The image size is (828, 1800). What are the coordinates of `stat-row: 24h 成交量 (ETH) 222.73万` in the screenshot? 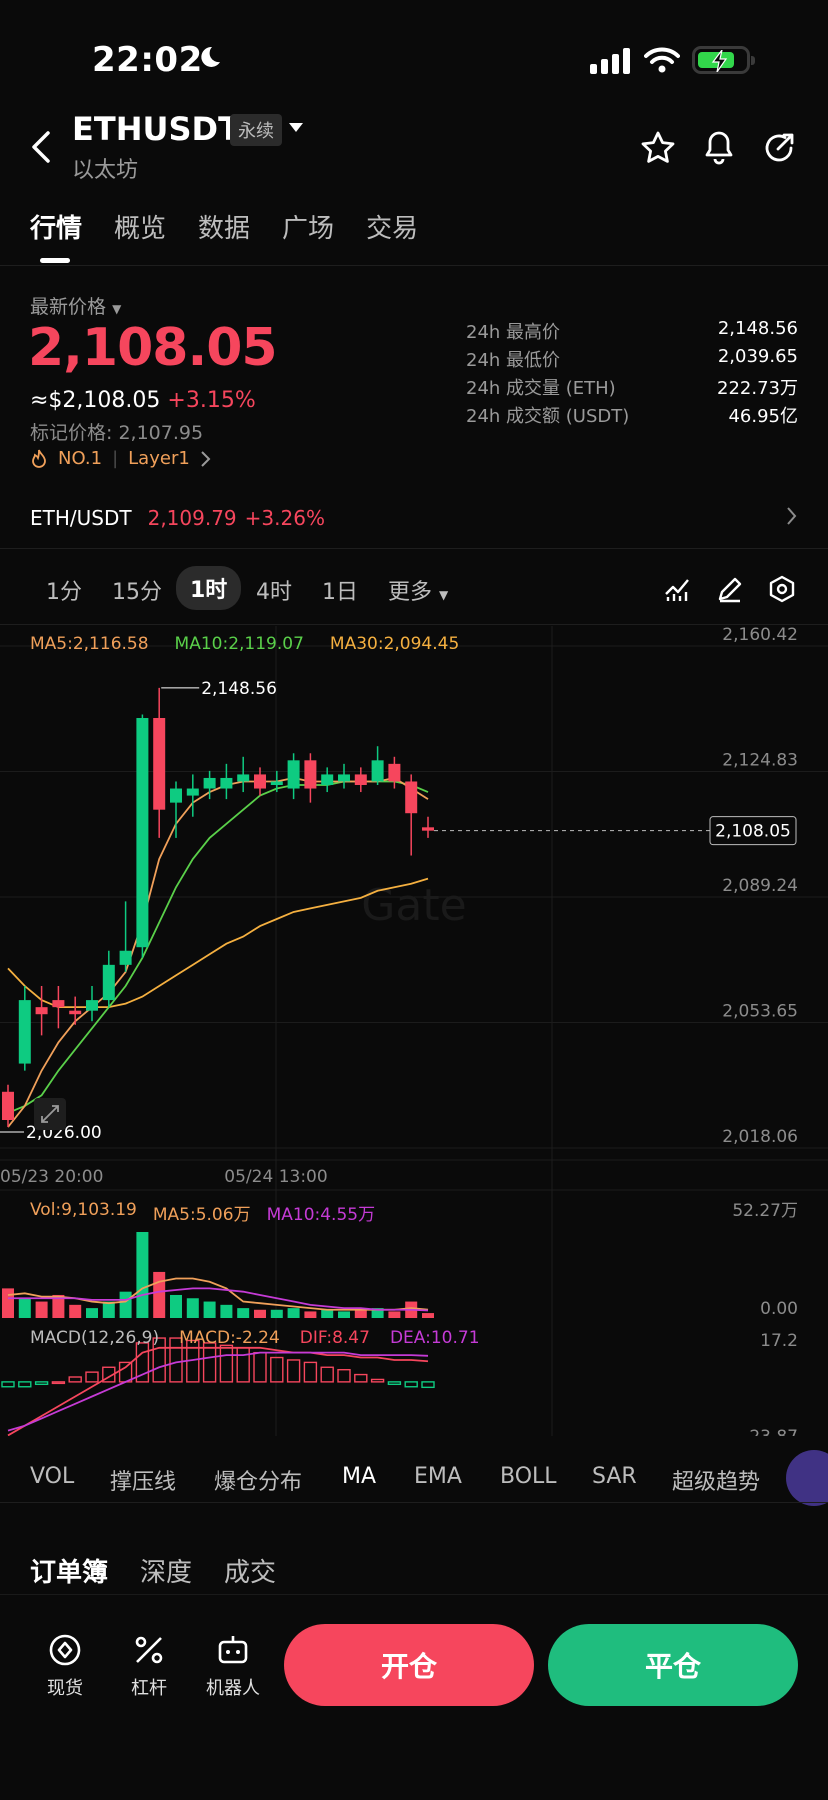 It's located at (632, 388).